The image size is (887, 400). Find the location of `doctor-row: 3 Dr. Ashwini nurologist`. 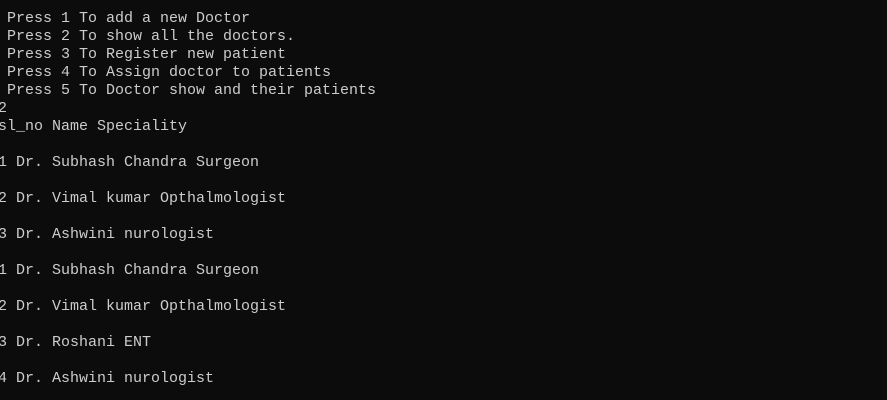

doctor-row: 3 Dr. Ashwini nurologist is located at coordinates (107, 234).